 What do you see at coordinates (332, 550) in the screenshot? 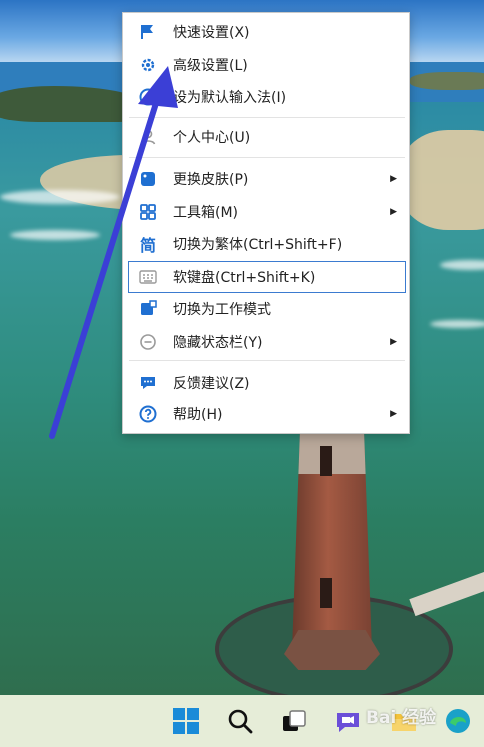
I see `lighthouse` at bounding box center [332, 550].